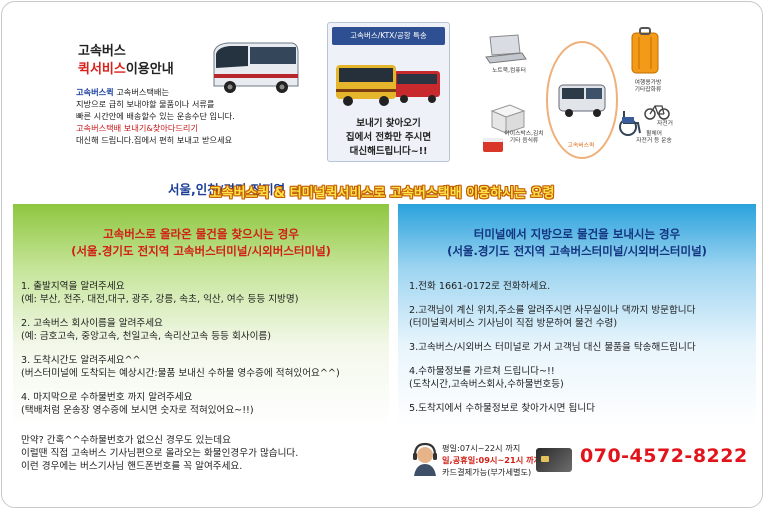  I want to click on send-step-detail: (도착시간,고속버스회사,수하물번호등), so click(486, 384).